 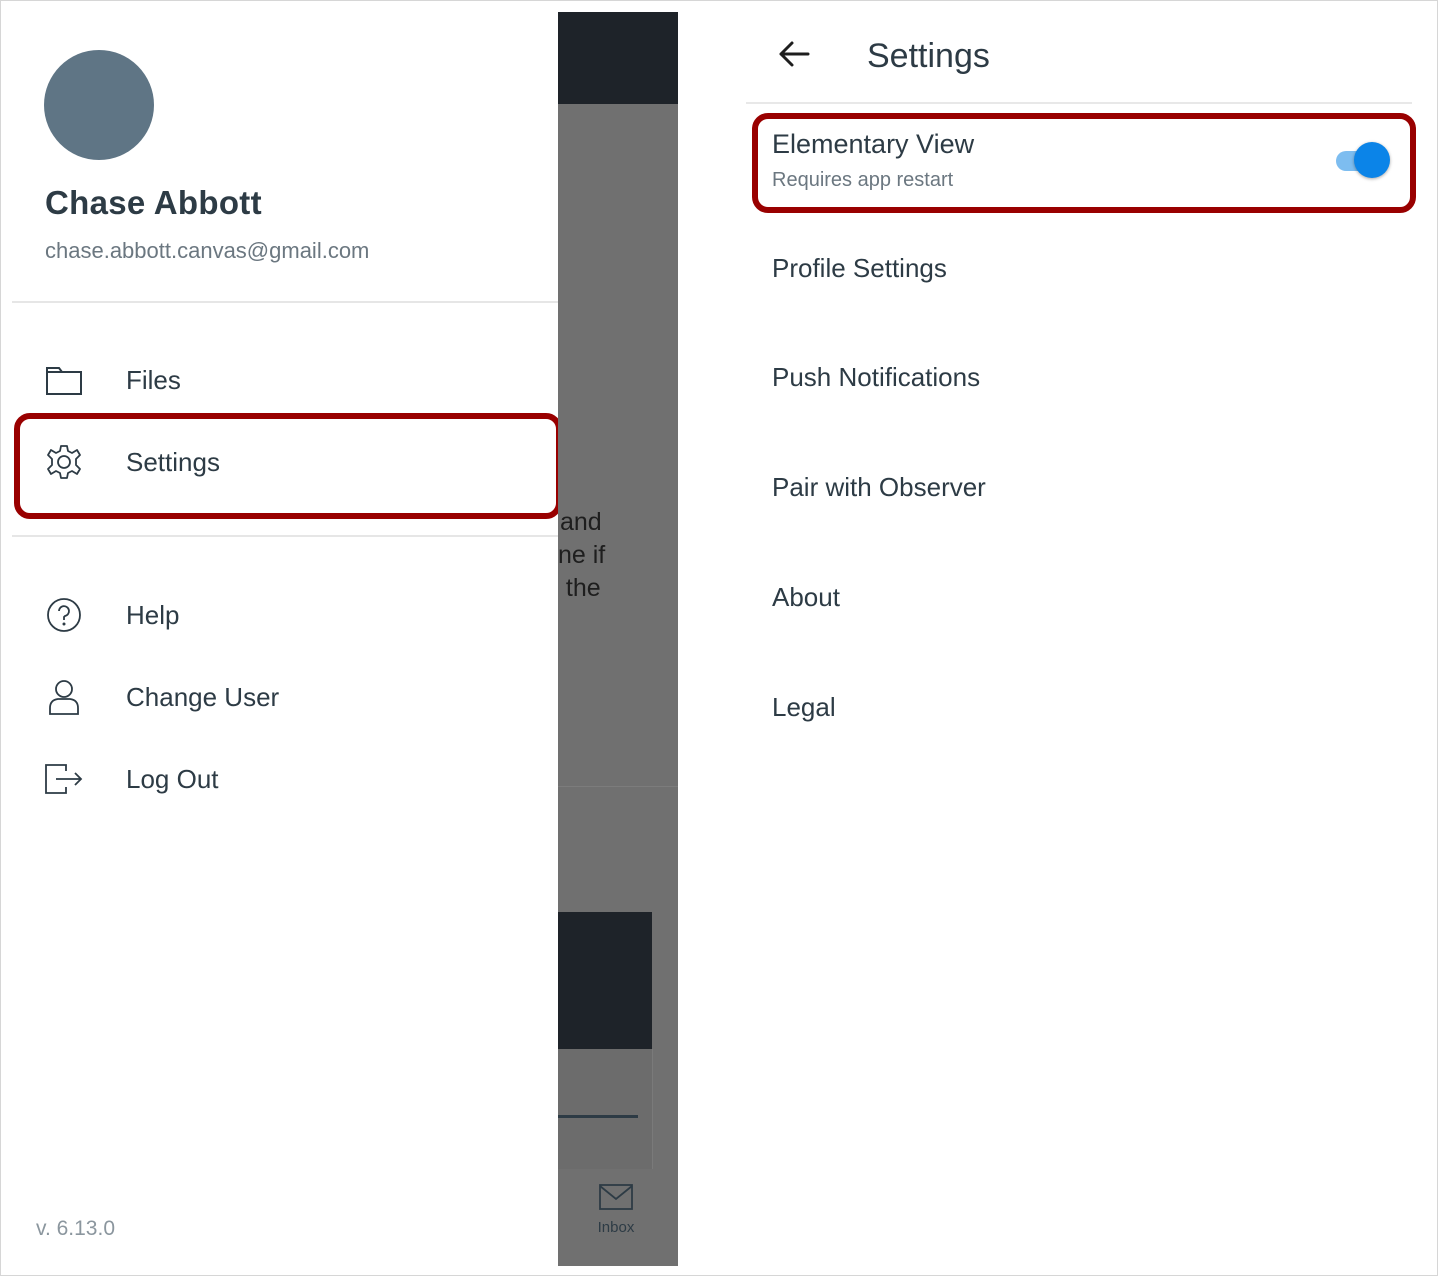 I want to click on background-card, so click(x=605, y=980).